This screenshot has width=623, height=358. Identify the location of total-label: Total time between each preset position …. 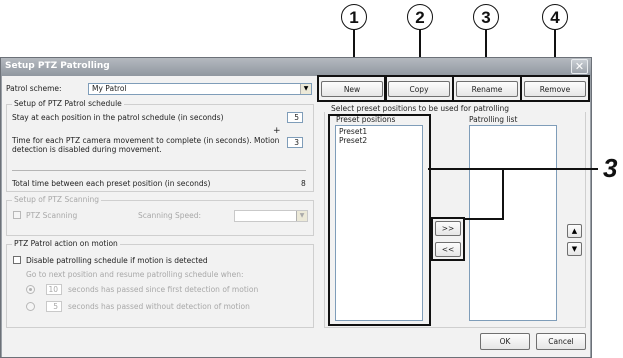
(111, 183).